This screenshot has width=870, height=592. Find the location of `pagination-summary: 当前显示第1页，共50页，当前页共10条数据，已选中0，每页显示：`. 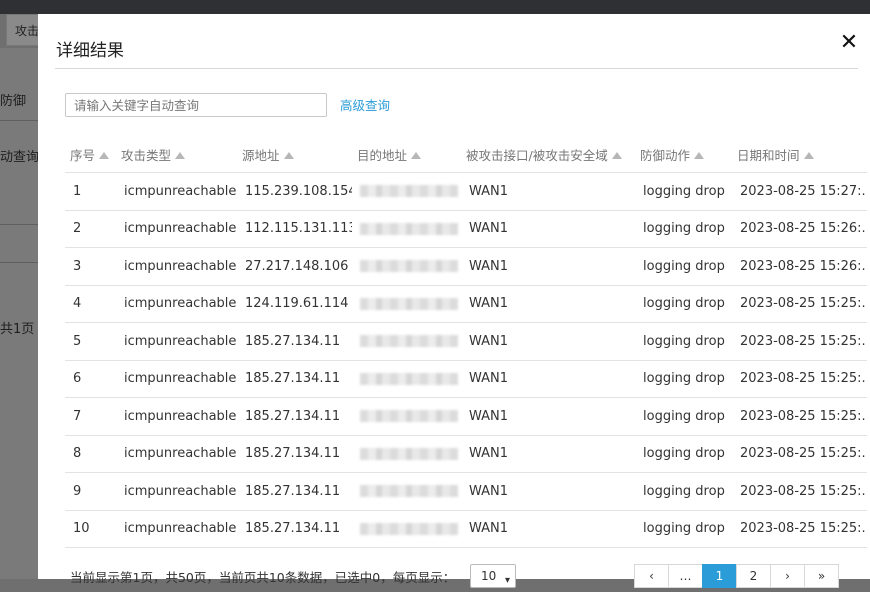

pagination-summary: 当前显示第1页，共50页，当前页共10条数据，已选中0，每页显示： is located at coordinates (263, 577).